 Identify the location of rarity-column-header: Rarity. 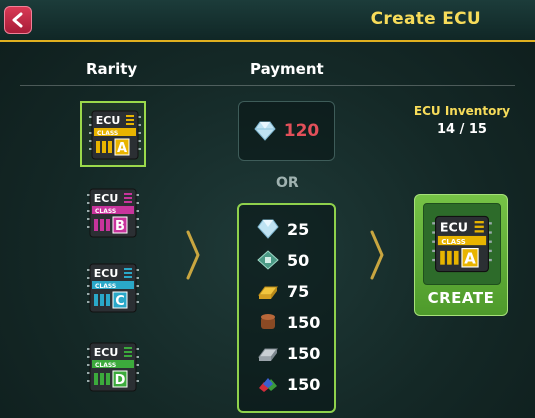
(112, 69).